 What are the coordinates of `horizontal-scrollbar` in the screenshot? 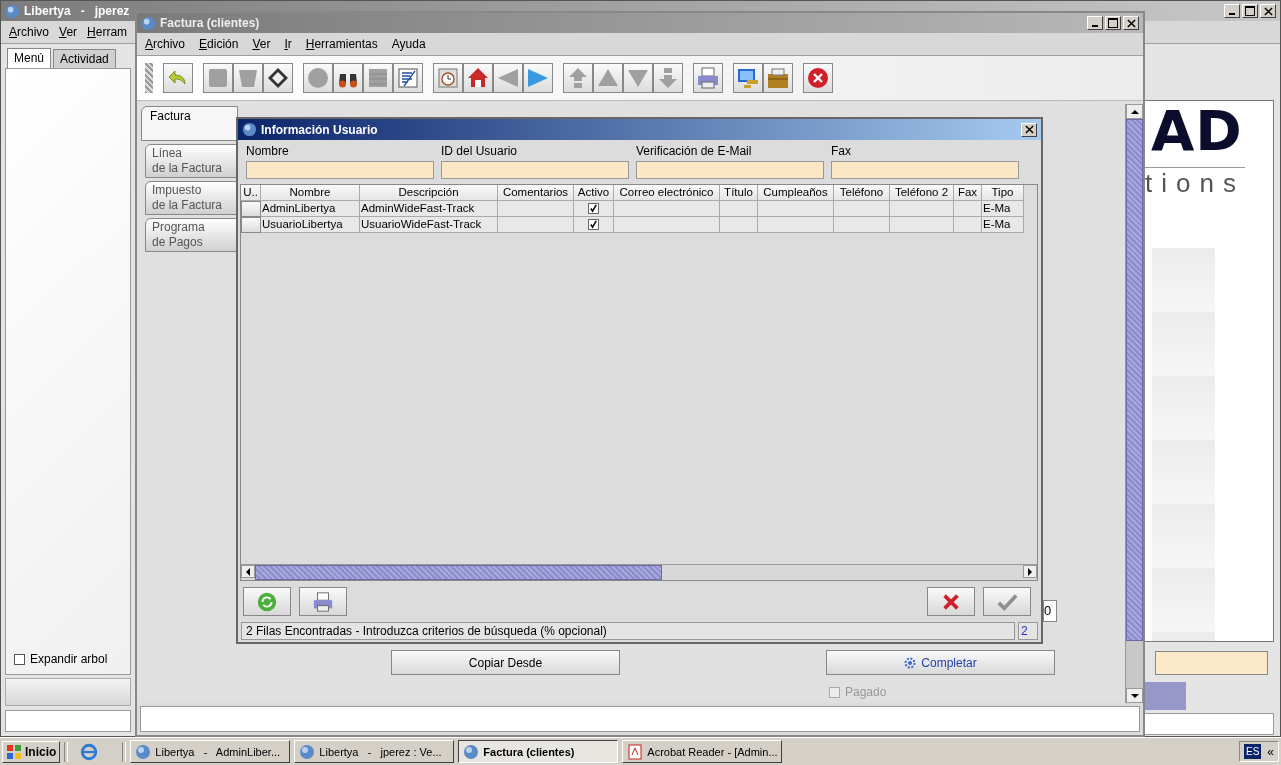 It's located at (639, 572).